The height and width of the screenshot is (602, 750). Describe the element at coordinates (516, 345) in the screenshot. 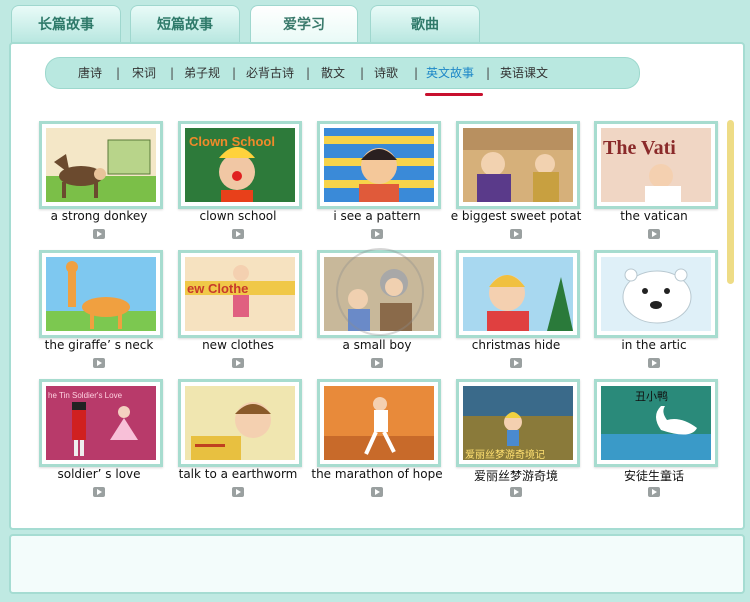

I see `story-title: christmas hide` at that location.